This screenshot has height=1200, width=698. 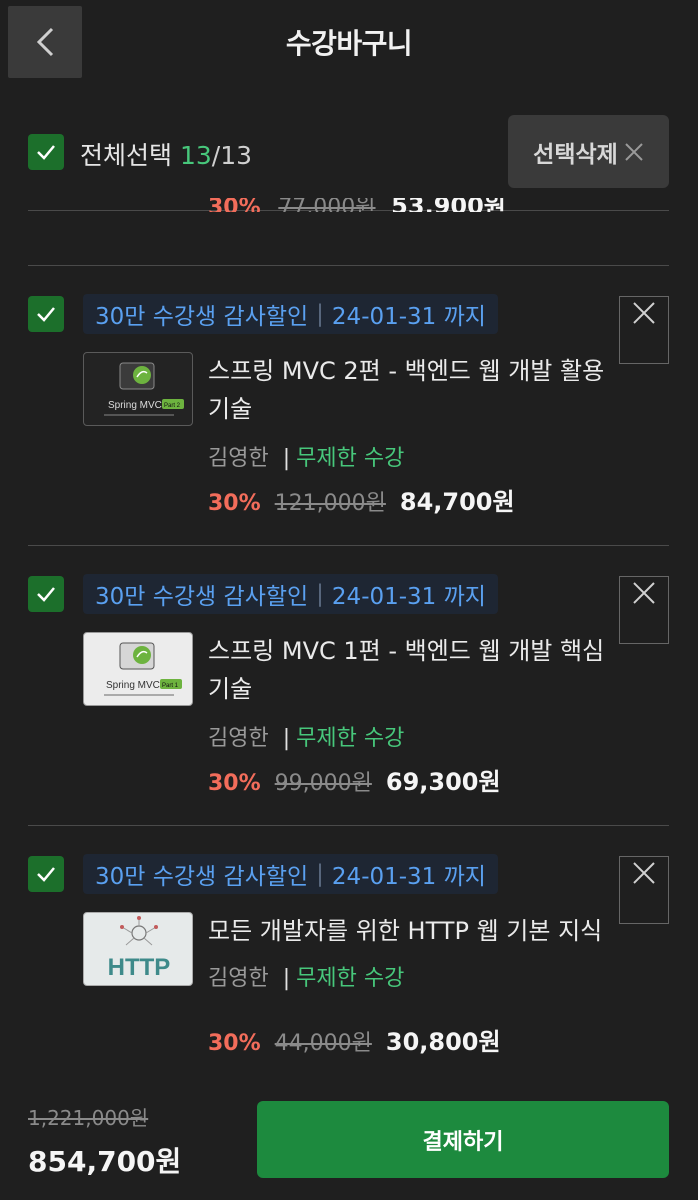 I want to click on page-title: 수강바구니, so click(x=349, y=43).